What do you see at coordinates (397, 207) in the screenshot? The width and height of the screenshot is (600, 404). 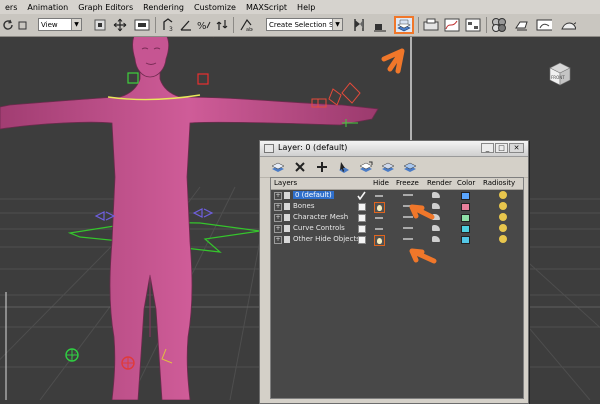 I see `layer-row: + Bones` at bounding box center [397, 207].